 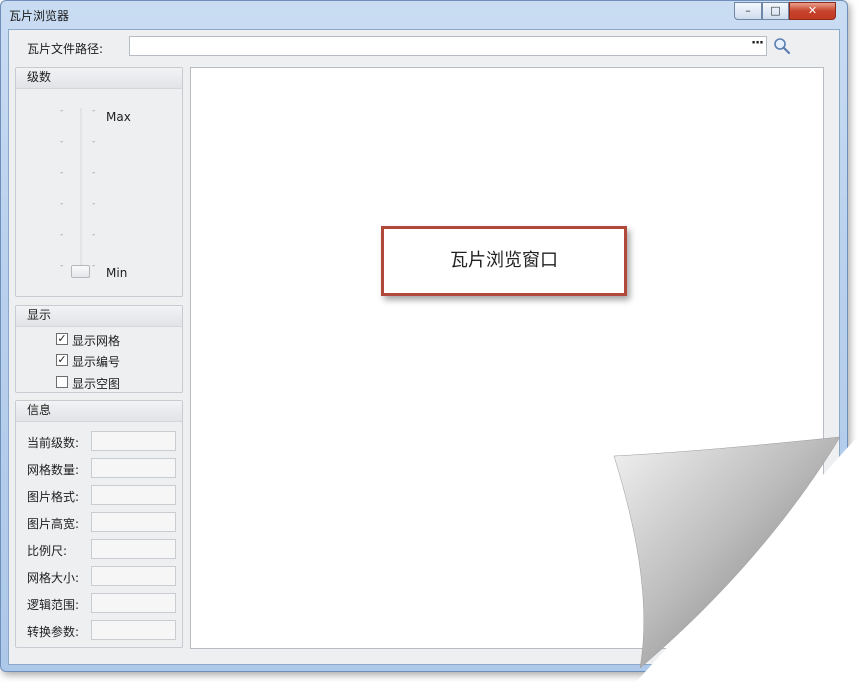 I want to click on page-curl-decoration, so click(x=735, y=559).